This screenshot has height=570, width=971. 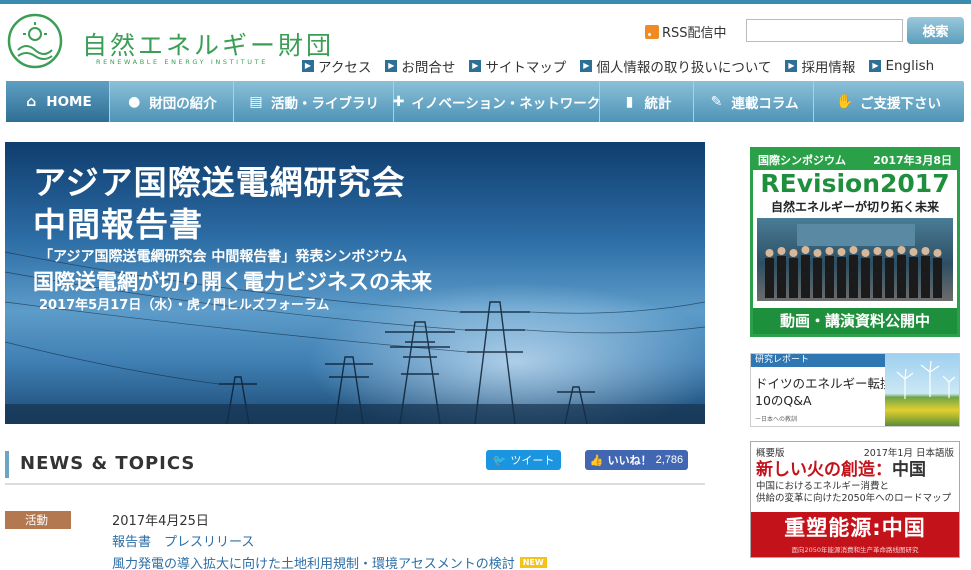 What do you see at coordinates (184, 305) in the screenshot?
I see `hero-event-date: 2017年5月17日（水）・虎ノ門ヒルズフォーラム` at bounding box center [184, 305].